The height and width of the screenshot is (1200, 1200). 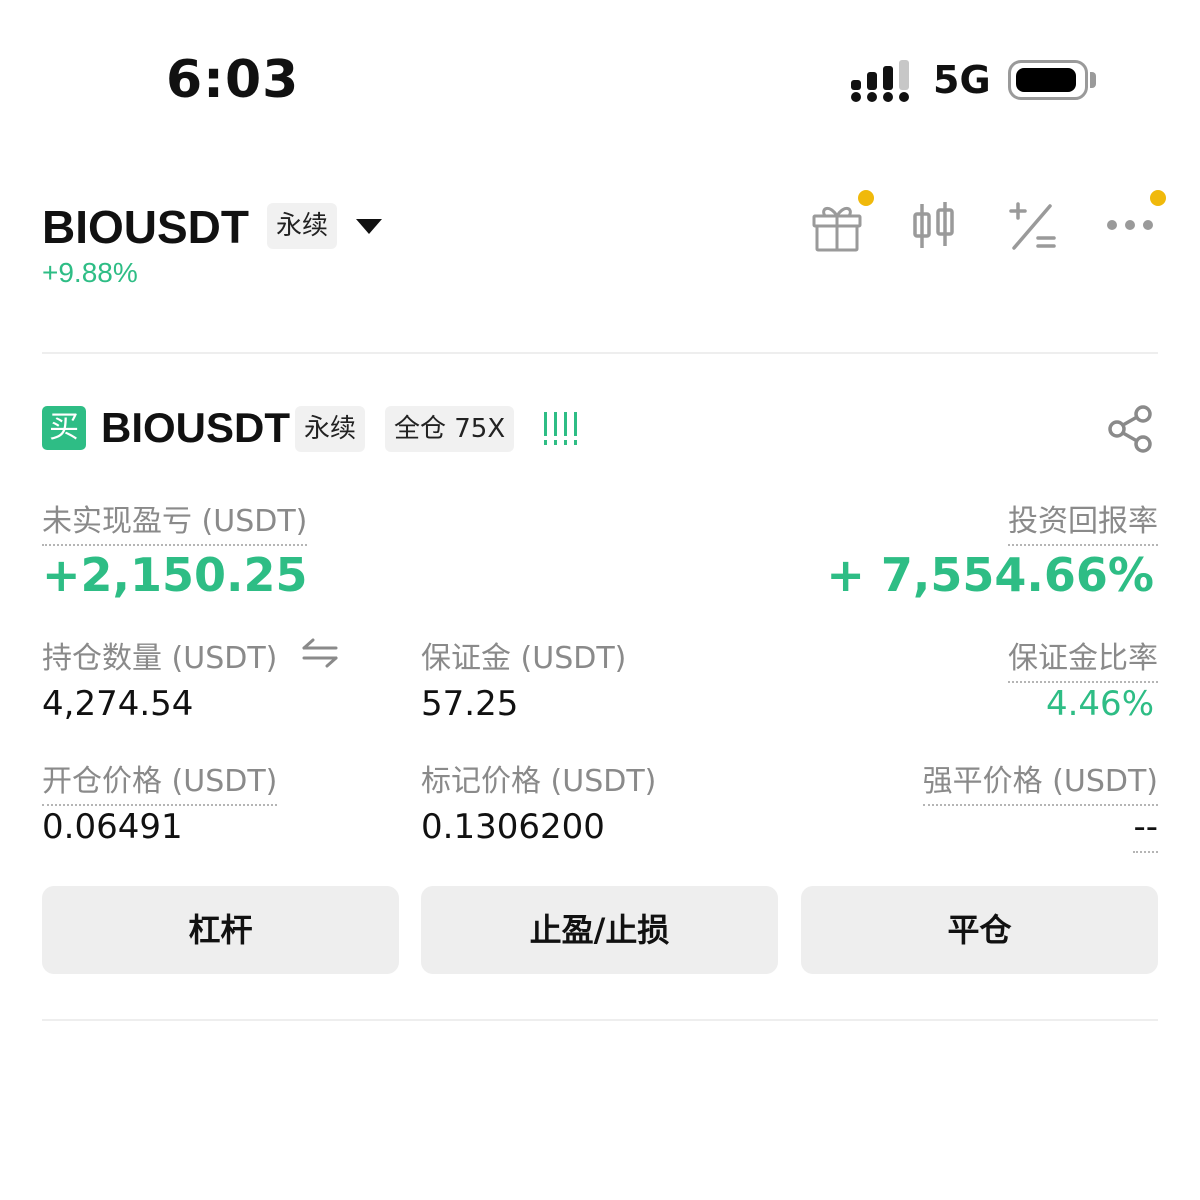 I want to click on status-time: 6:03, so click(x=233, y=80).